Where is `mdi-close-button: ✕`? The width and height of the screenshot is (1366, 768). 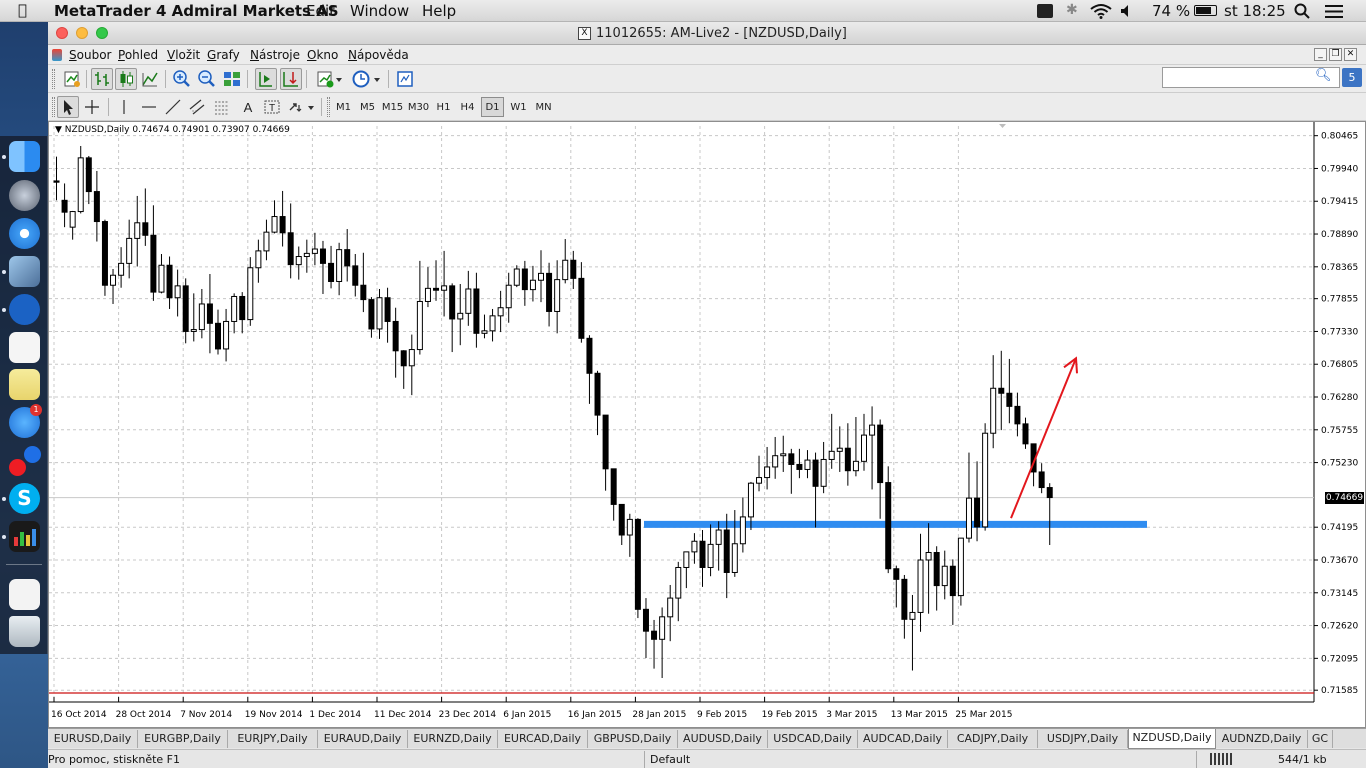
mdi-close-button: ✕ is located at coordinates (1350, 54).